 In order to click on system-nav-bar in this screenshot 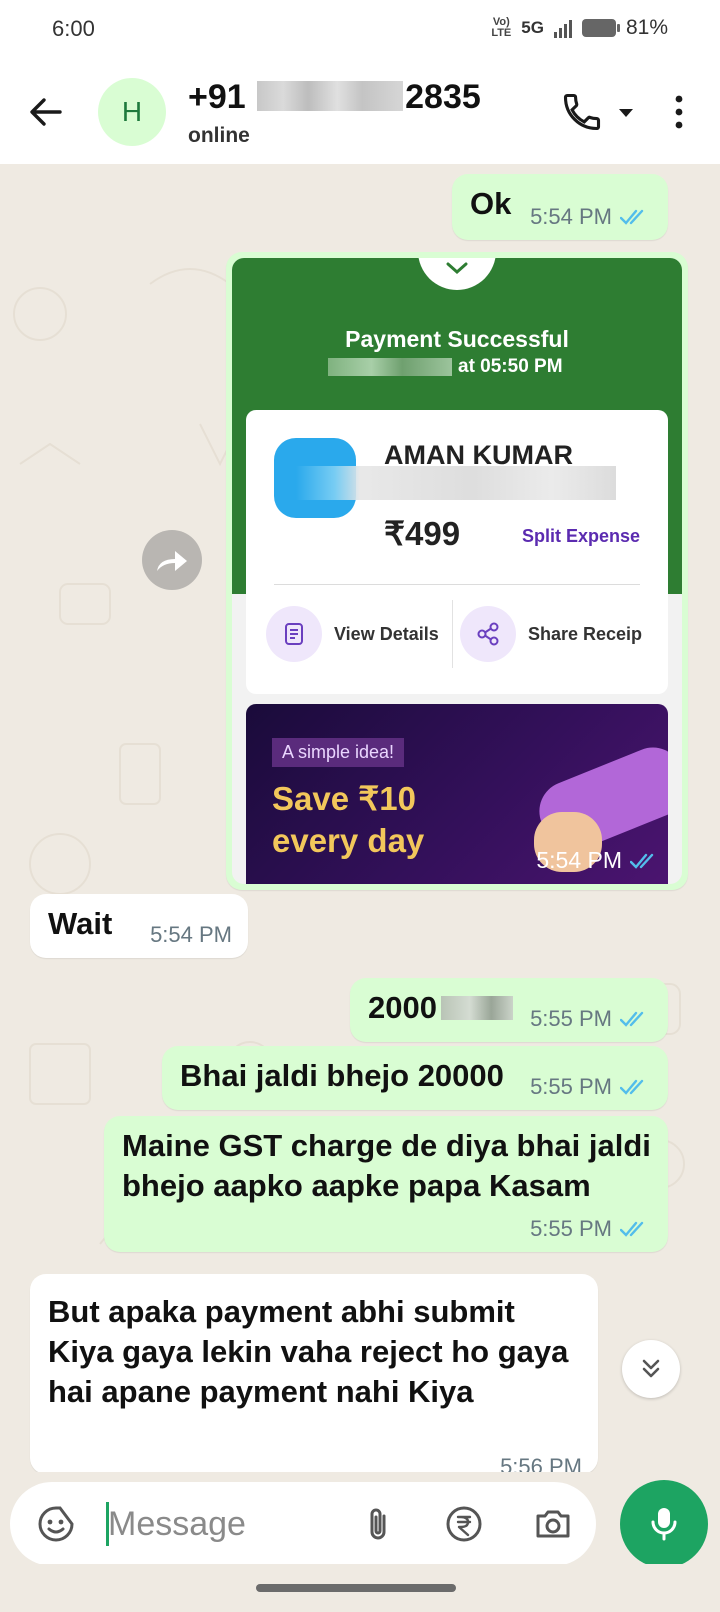, I will do `click(360, 1588)`.